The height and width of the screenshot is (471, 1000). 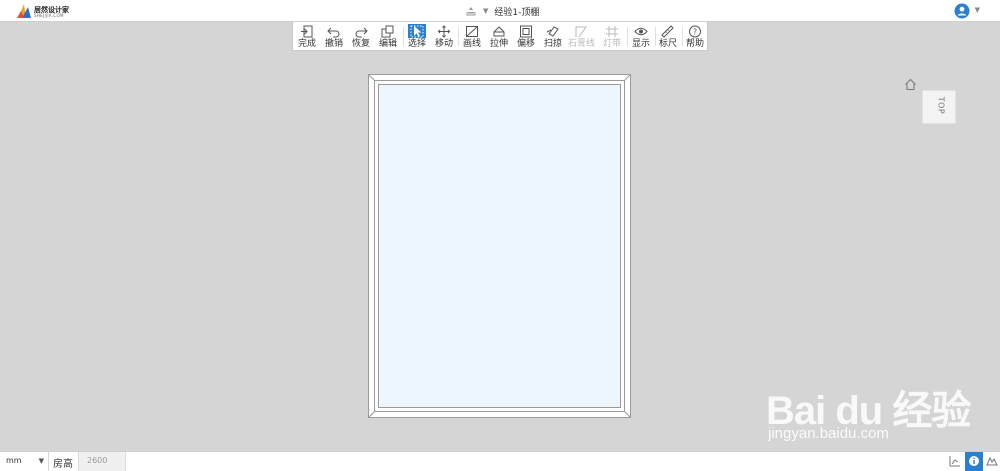 What do you see at coordinates (63, 464) in the screenshot?
I see `room-height-label: 房高` at bounding box center [63, 464].